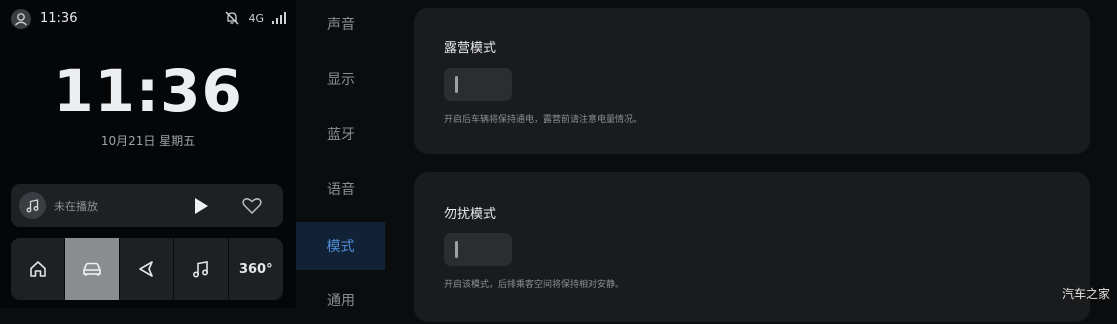  What do you see at coordinates (341, 189) in the screenshot?
I see `nav-item-voice: 语音` at bounding box center [341, 189].